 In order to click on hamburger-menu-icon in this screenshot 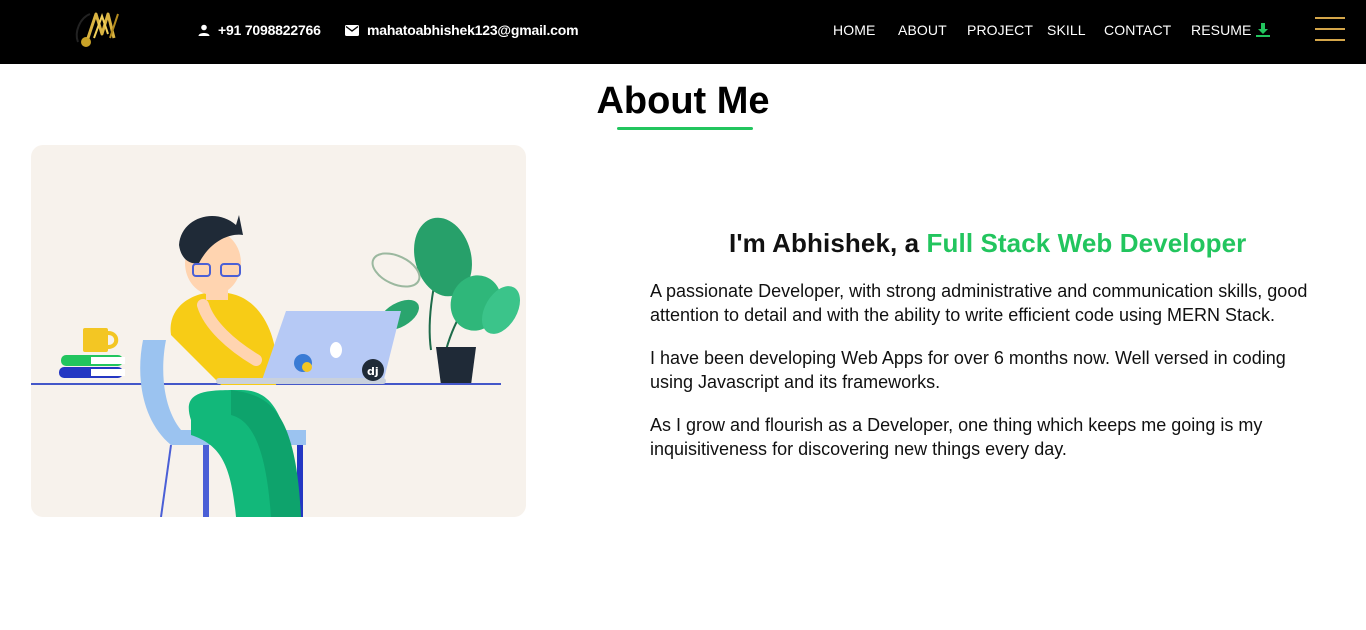, I will do `click(1330, 29)`.